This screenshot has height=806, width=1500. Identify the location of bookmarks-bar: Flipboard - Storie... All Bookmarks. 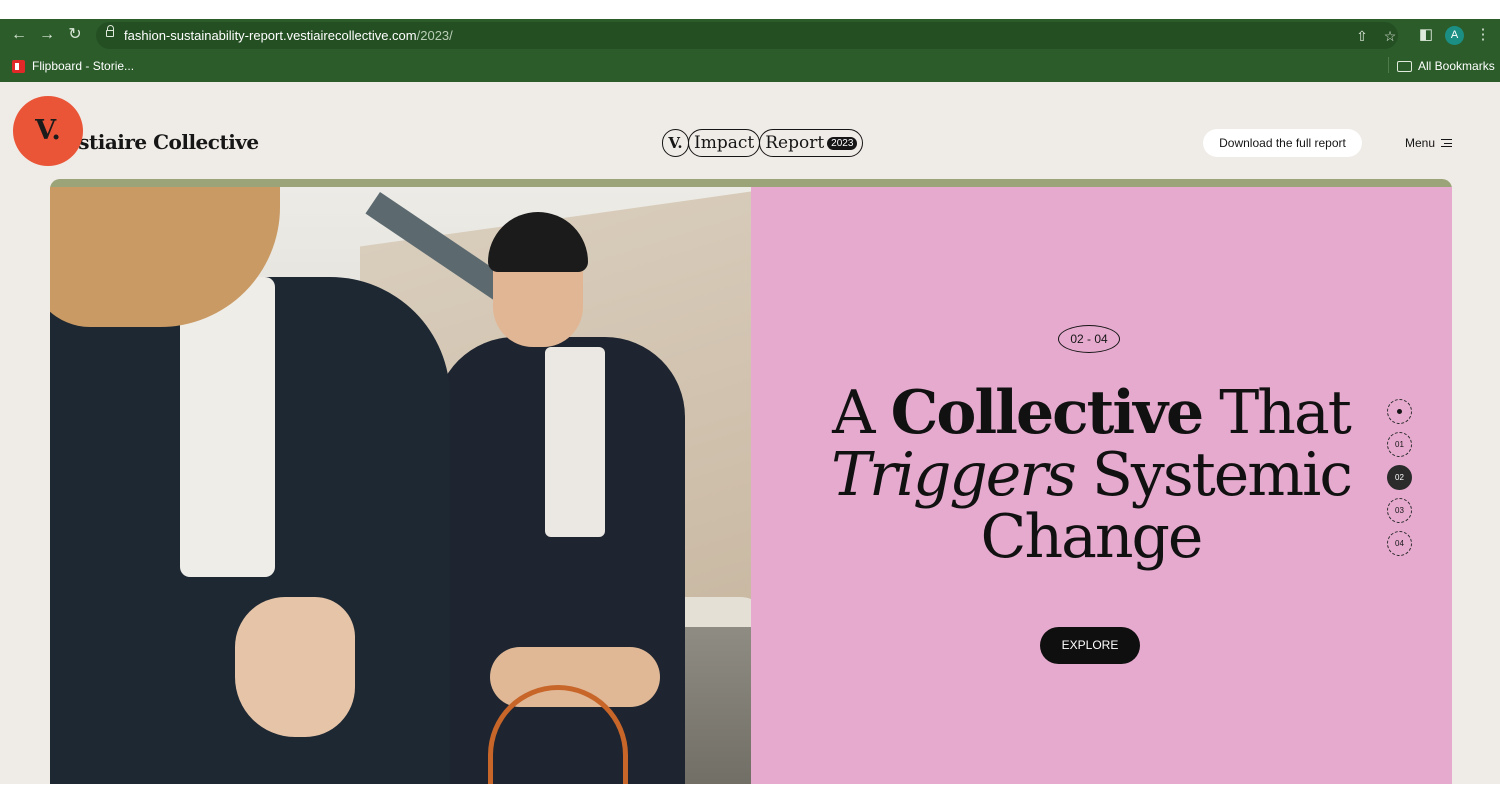
(750, 66).